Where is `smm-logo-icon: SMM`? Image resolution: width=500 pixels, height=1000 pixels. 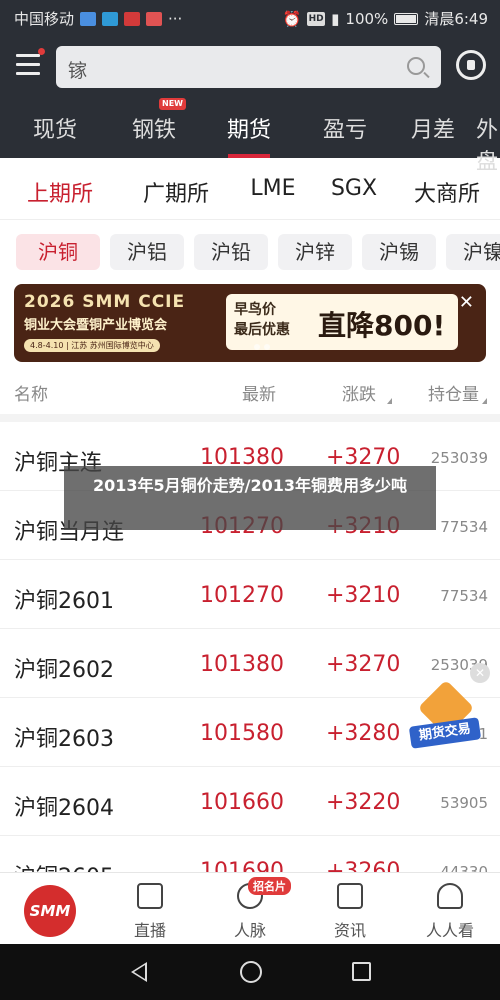 smm-logo-icon: SMM is located at coordinates (50, 911).